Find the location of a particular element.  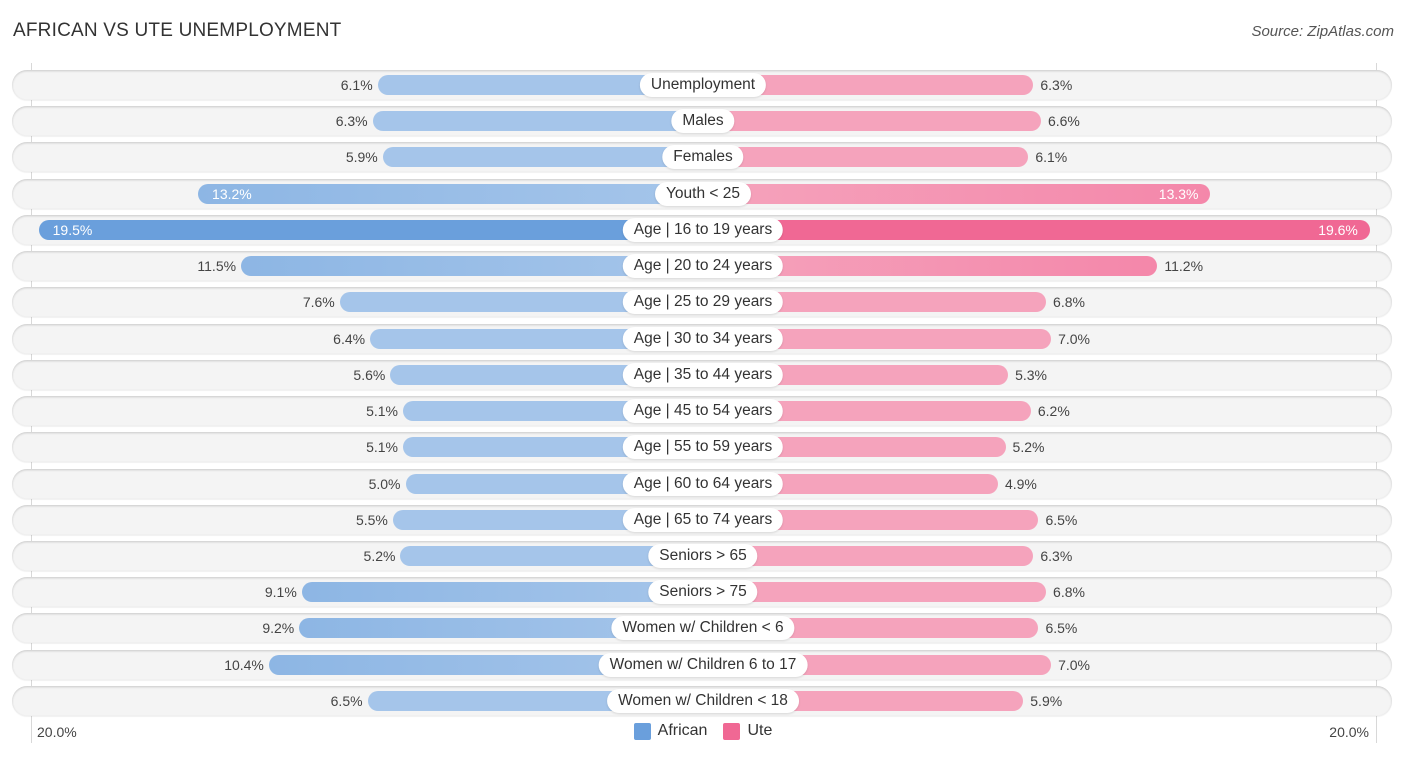

value-label-african: 5.9% is located at coordinates (361, 157).